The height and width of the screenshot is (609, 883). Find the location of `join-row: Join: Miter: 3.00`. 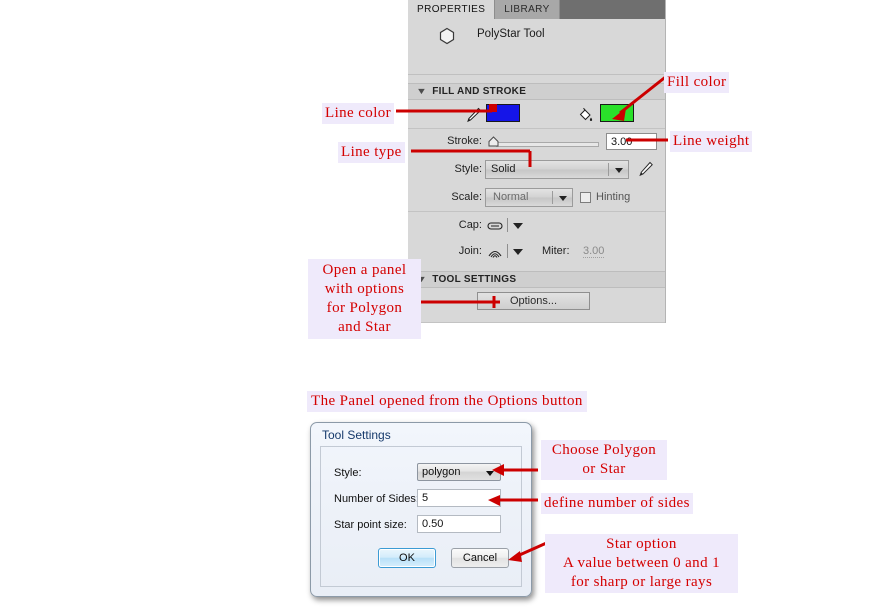

join-row: Join: Miter: 3.00 is located at coordinates (536, 253).